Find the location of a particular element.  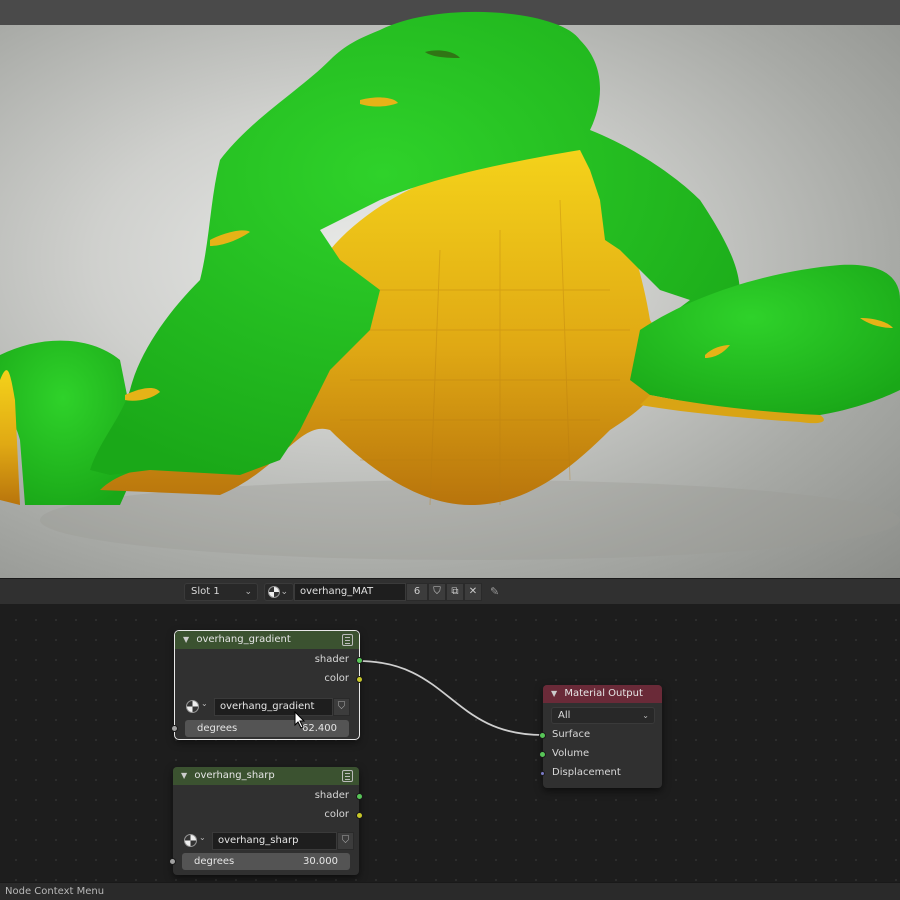

duplicate-material-icon: ⧉ is located at coordinates (455, 592).